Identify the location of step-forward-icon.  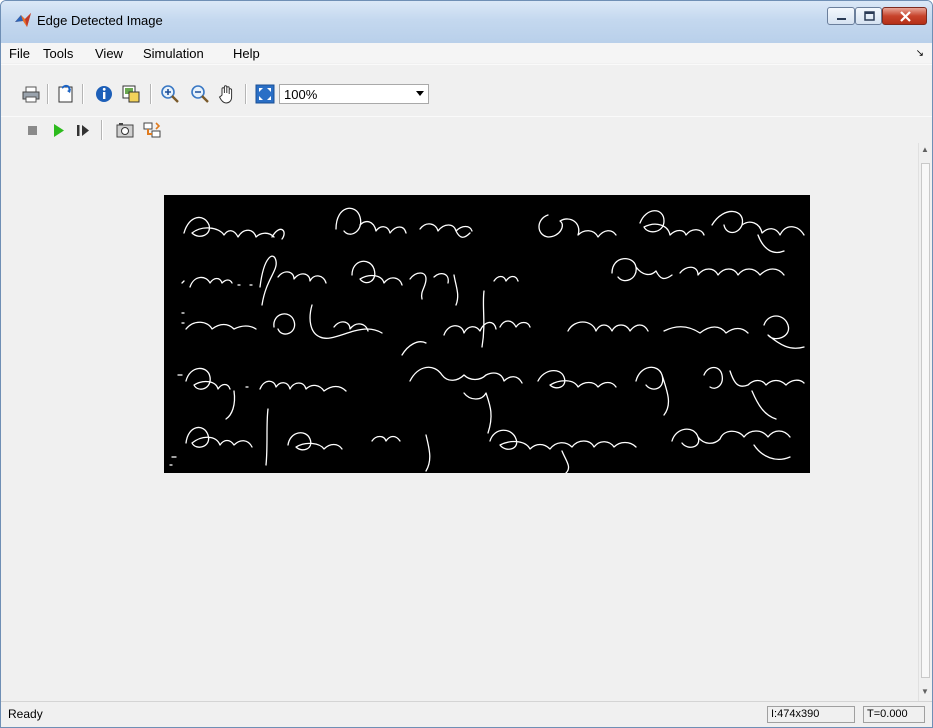
(83, 130).